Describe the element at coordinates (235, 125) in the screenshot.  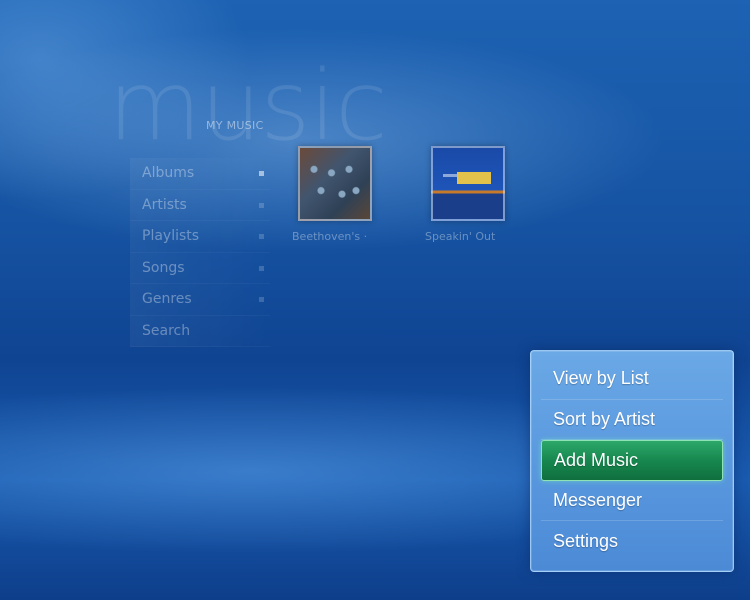
I see `section-title: MY MUSIC` at that location.